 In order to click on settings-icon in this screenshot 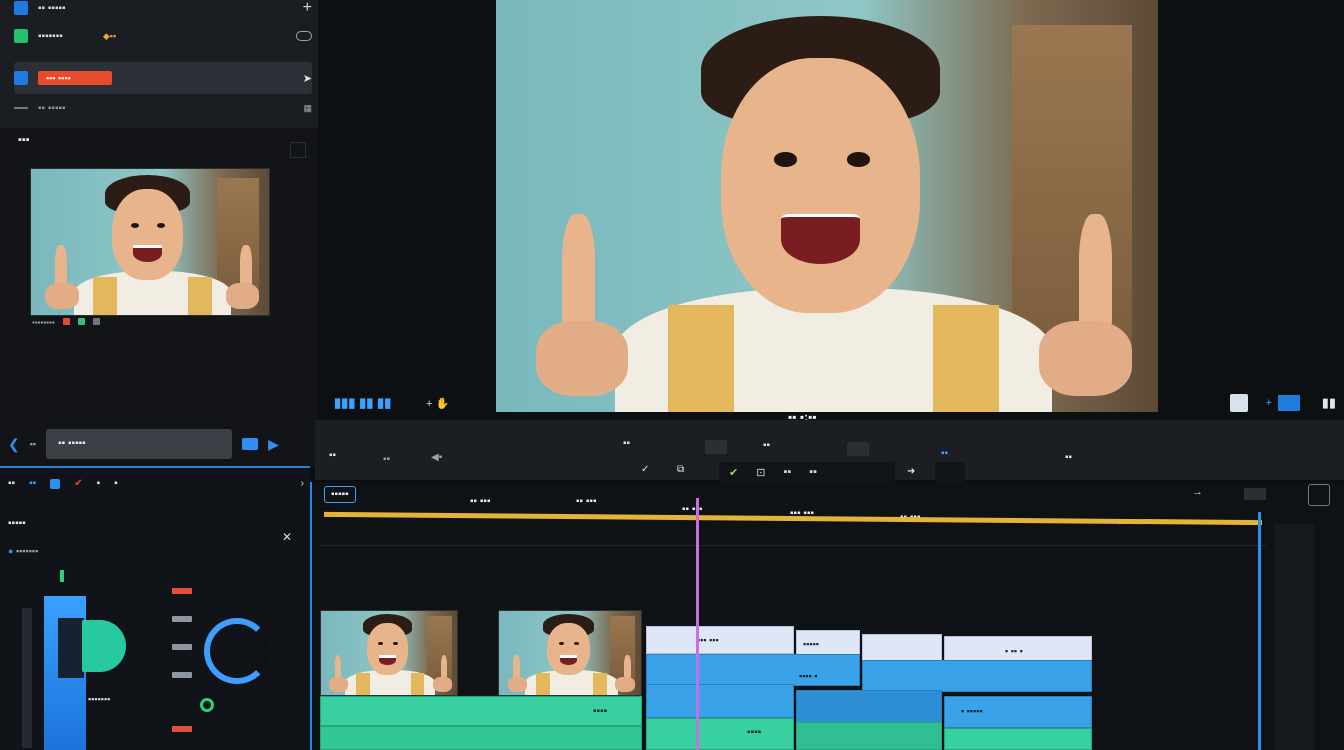, I will do `click(1239, 403)`.